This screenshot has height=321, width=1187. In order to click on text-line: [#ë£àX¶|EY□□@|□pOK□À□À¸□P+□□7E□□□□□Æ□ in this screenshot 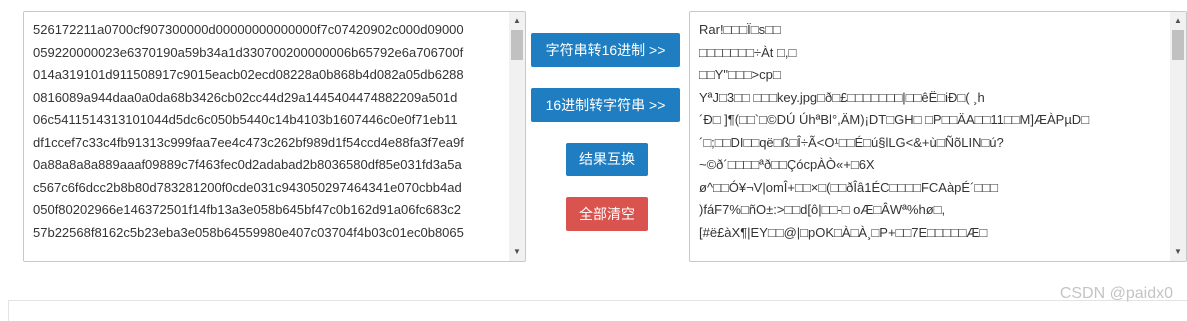, I will do `click(843, 232)`.